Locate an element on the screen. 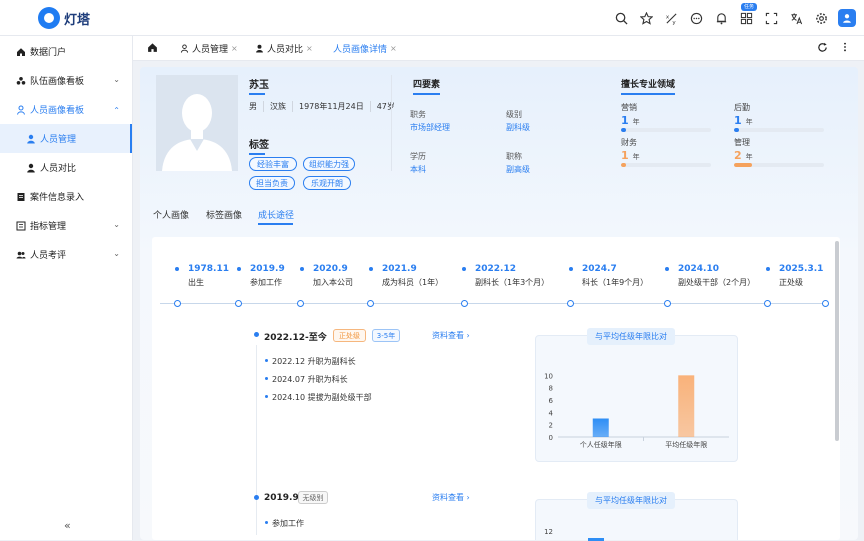 This screenshot has height=541, width=864. sidebar-item-label: 人员对比 is located at coordinates (58, 169).